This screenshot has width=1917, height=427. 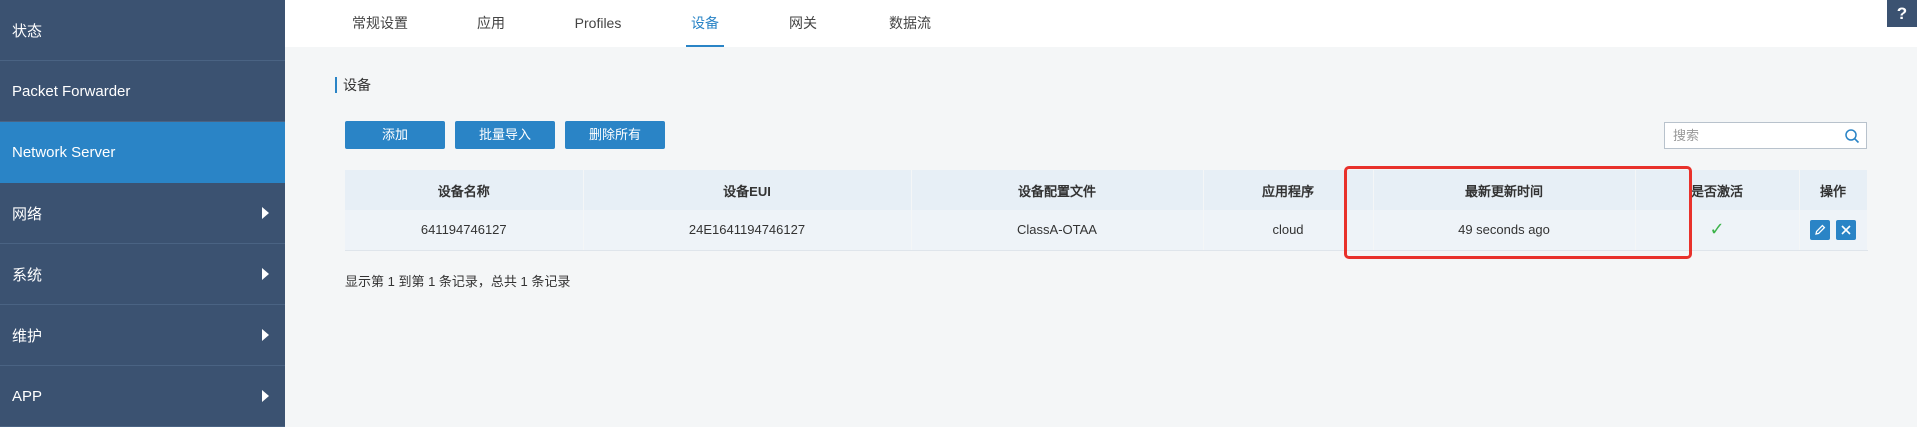 What do you see at coordinates (1288, 230) in the screenshot?
I see `cell-application: cloud` at bounding box center [1288, 230].